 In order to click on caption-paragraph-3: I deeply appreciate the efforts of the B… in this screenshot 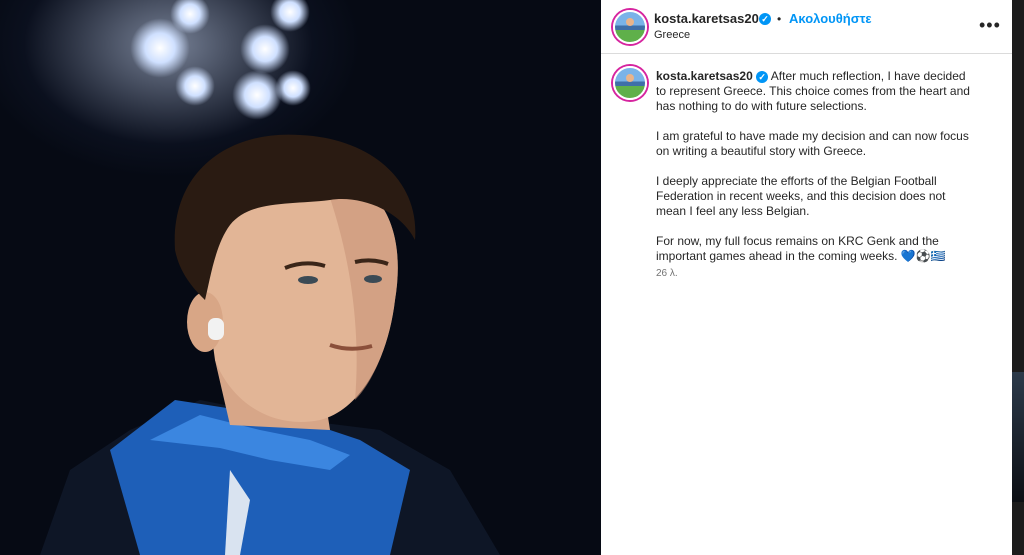, I will do `click(801, 196)`.